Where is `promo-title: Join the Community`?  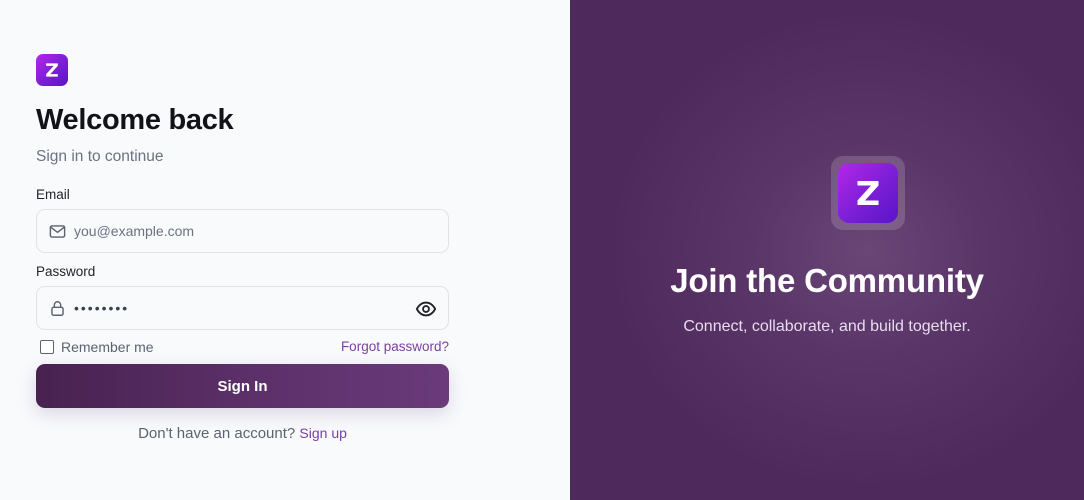
promo-title: Join the Community is located at coordinates (827, 280).